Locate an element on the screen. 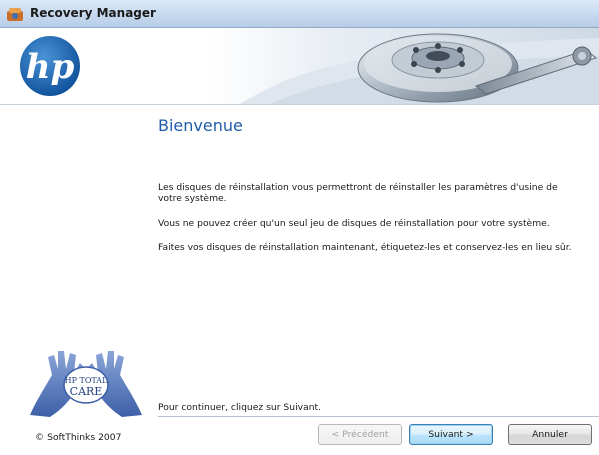  hp-logo: hp is located at coordinates (50, 66).